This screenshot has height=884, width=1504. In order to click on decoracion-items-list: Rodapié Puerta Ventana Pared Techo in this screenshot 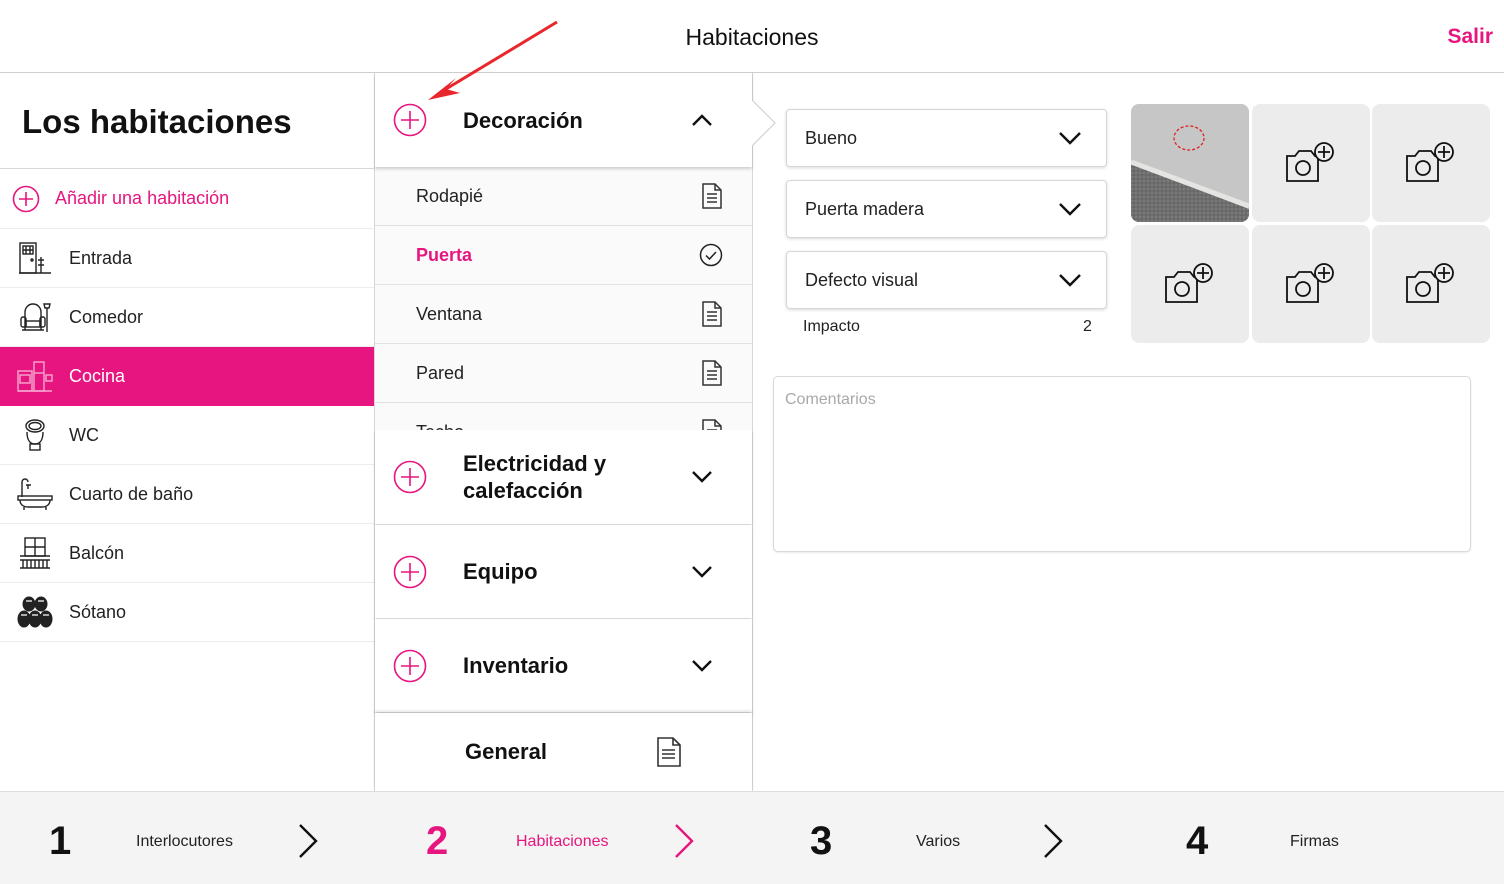, I will do `click(563, 298)`.